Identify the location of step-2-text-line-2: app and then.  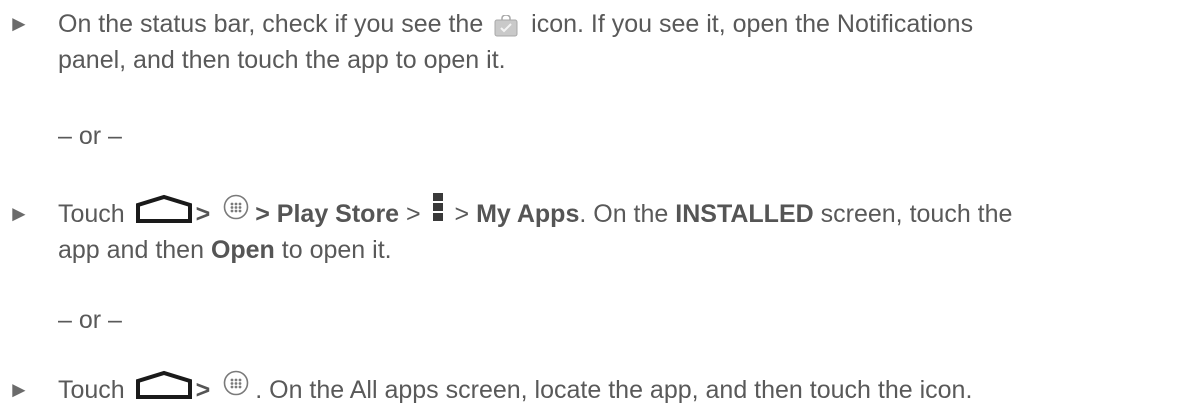
(131, 250).